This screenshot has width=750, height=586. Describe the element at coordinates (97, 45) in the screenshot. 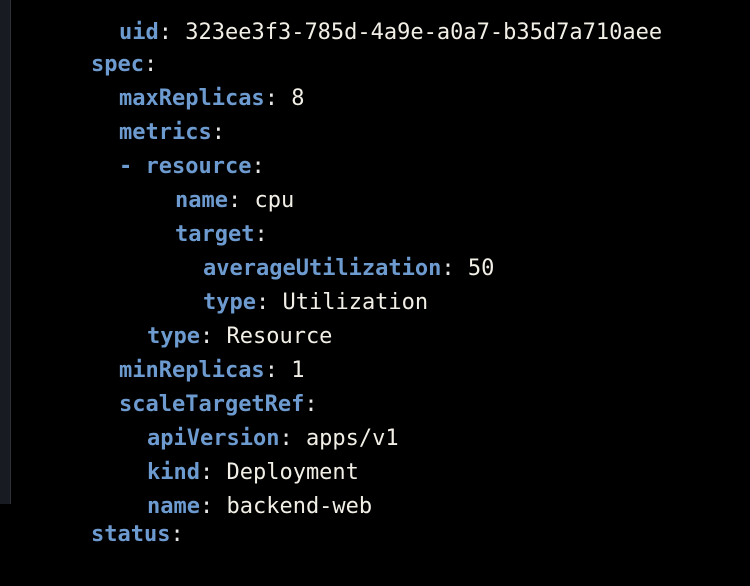

I see `code-line-spec: spec:` at that location.